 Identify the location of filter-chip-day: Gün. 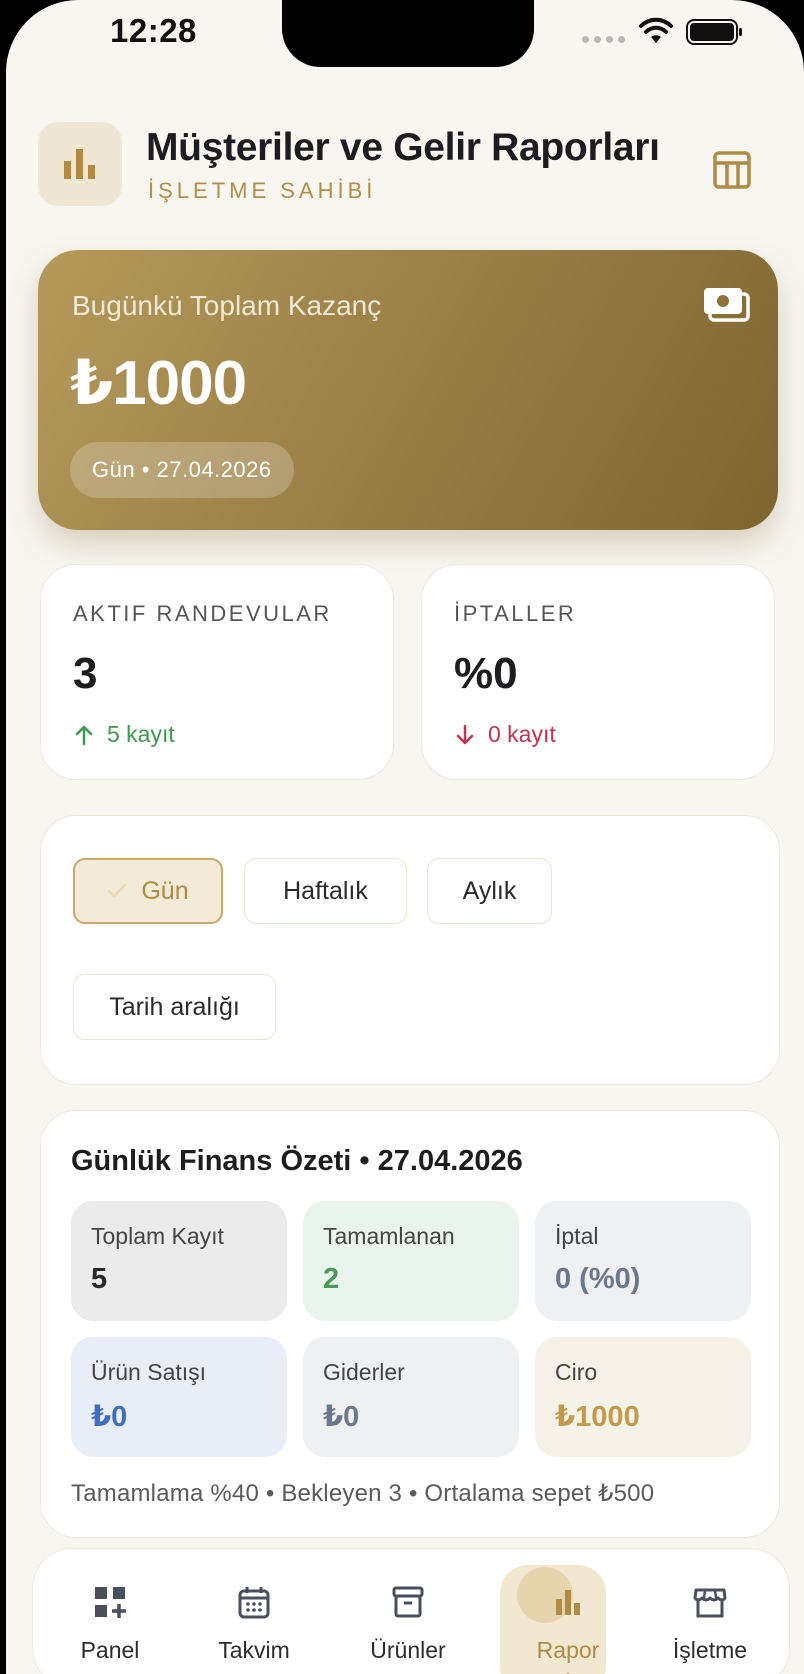
(148, 891).